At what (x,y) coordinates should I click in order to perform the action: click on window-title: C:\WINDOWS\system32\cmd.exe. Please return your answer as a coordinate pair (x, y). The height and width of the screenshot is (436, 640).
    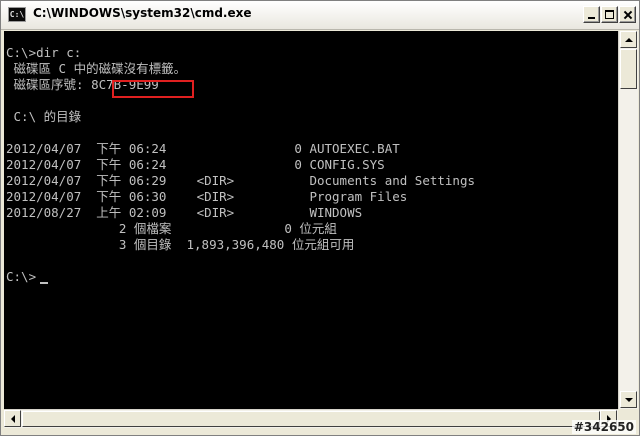
    Looking at the image, I should click on (142, 13).